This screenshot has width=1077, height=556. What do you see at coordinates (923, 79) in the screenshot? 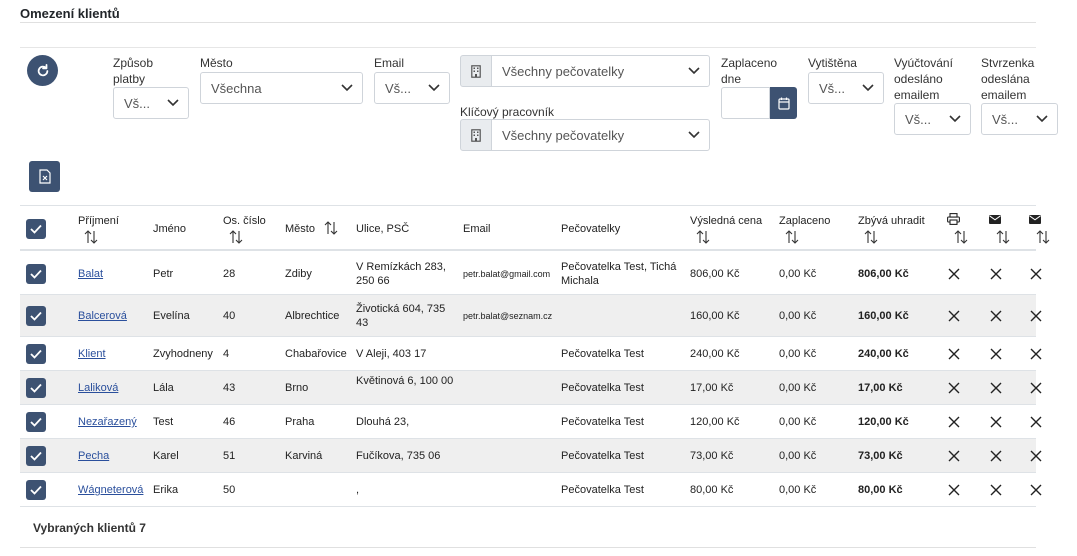
I see `billing-sent-label: Vyúčtování odesláno emailem` at bounding box center [923, 79].